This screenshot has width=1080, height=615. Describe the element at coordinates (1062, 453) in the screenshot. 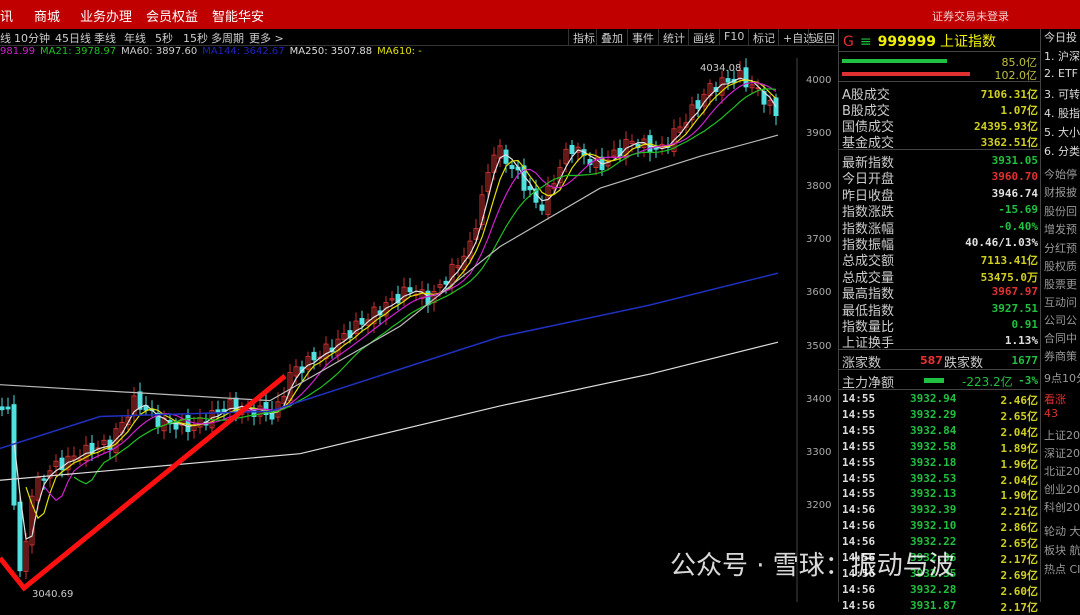

I see `info-item: 深证20` at that location.